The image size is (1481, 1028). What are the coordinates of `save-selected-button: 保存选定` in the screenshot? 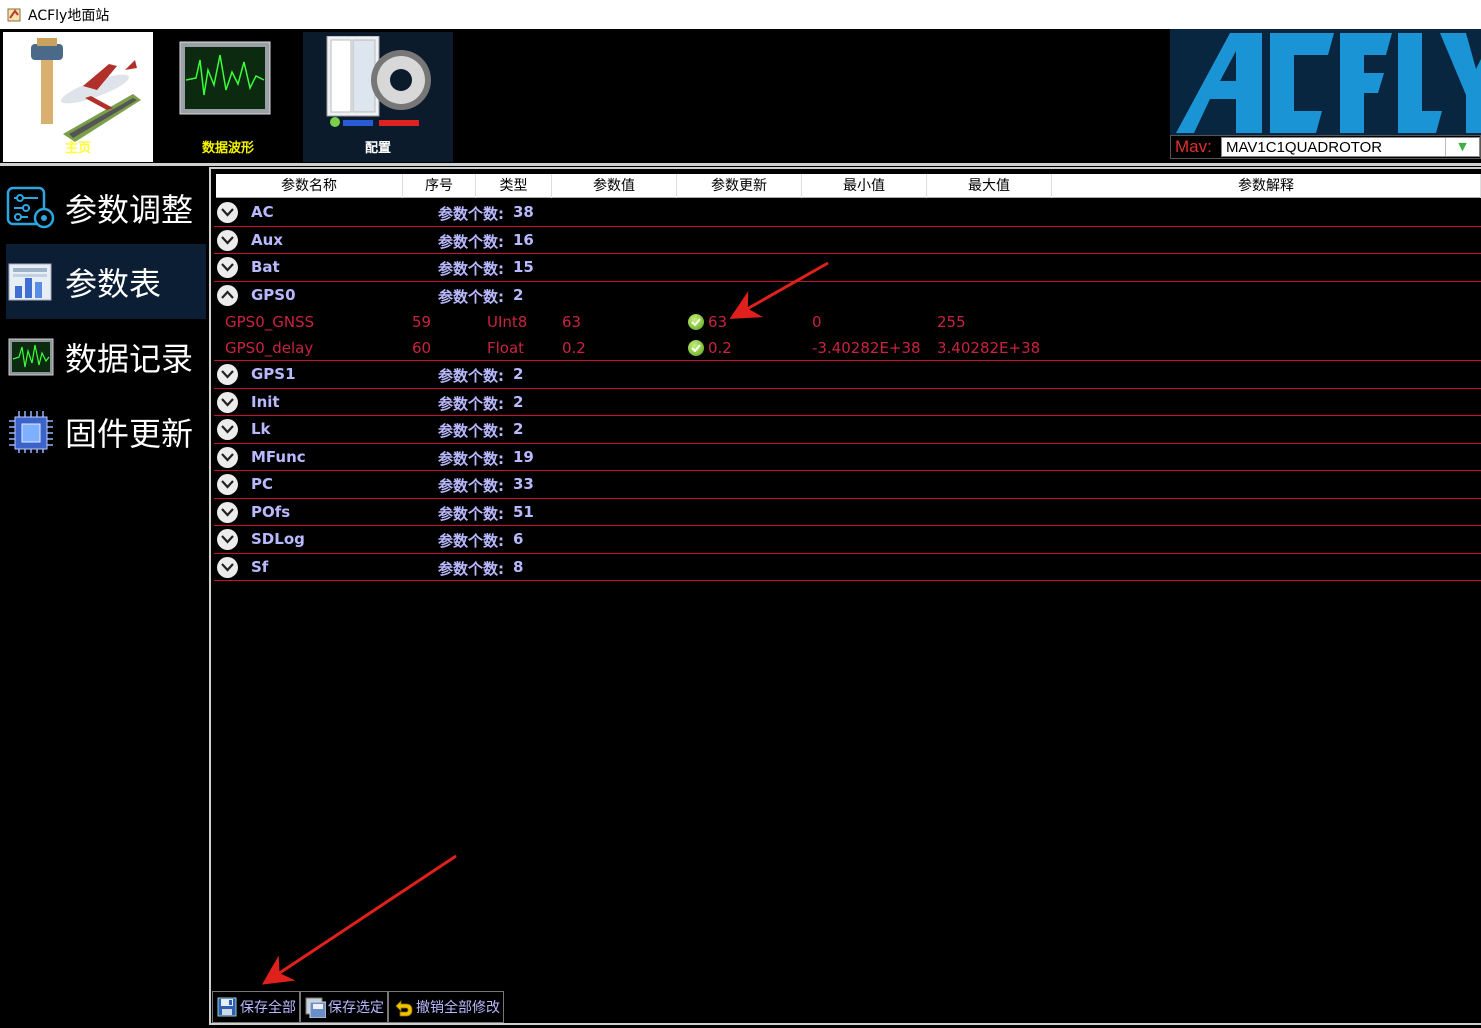 It's located at (344, 1007).